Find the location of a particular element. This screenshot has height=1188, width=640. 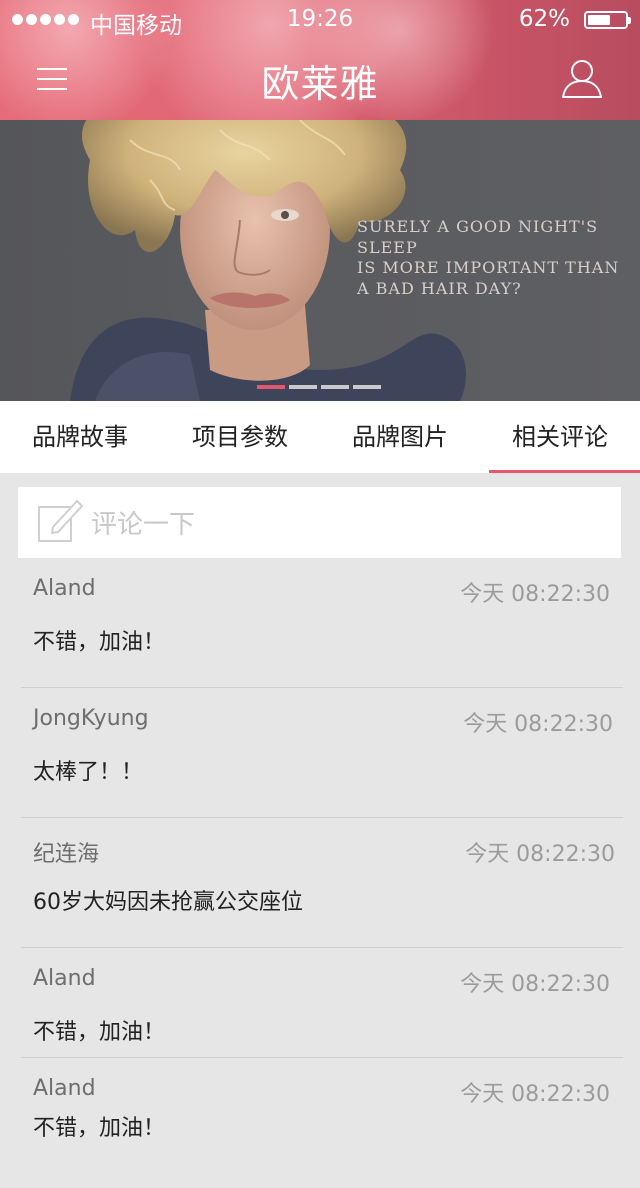

tab-brand-story: 品牌故事 is located at coordinates (80, 437).